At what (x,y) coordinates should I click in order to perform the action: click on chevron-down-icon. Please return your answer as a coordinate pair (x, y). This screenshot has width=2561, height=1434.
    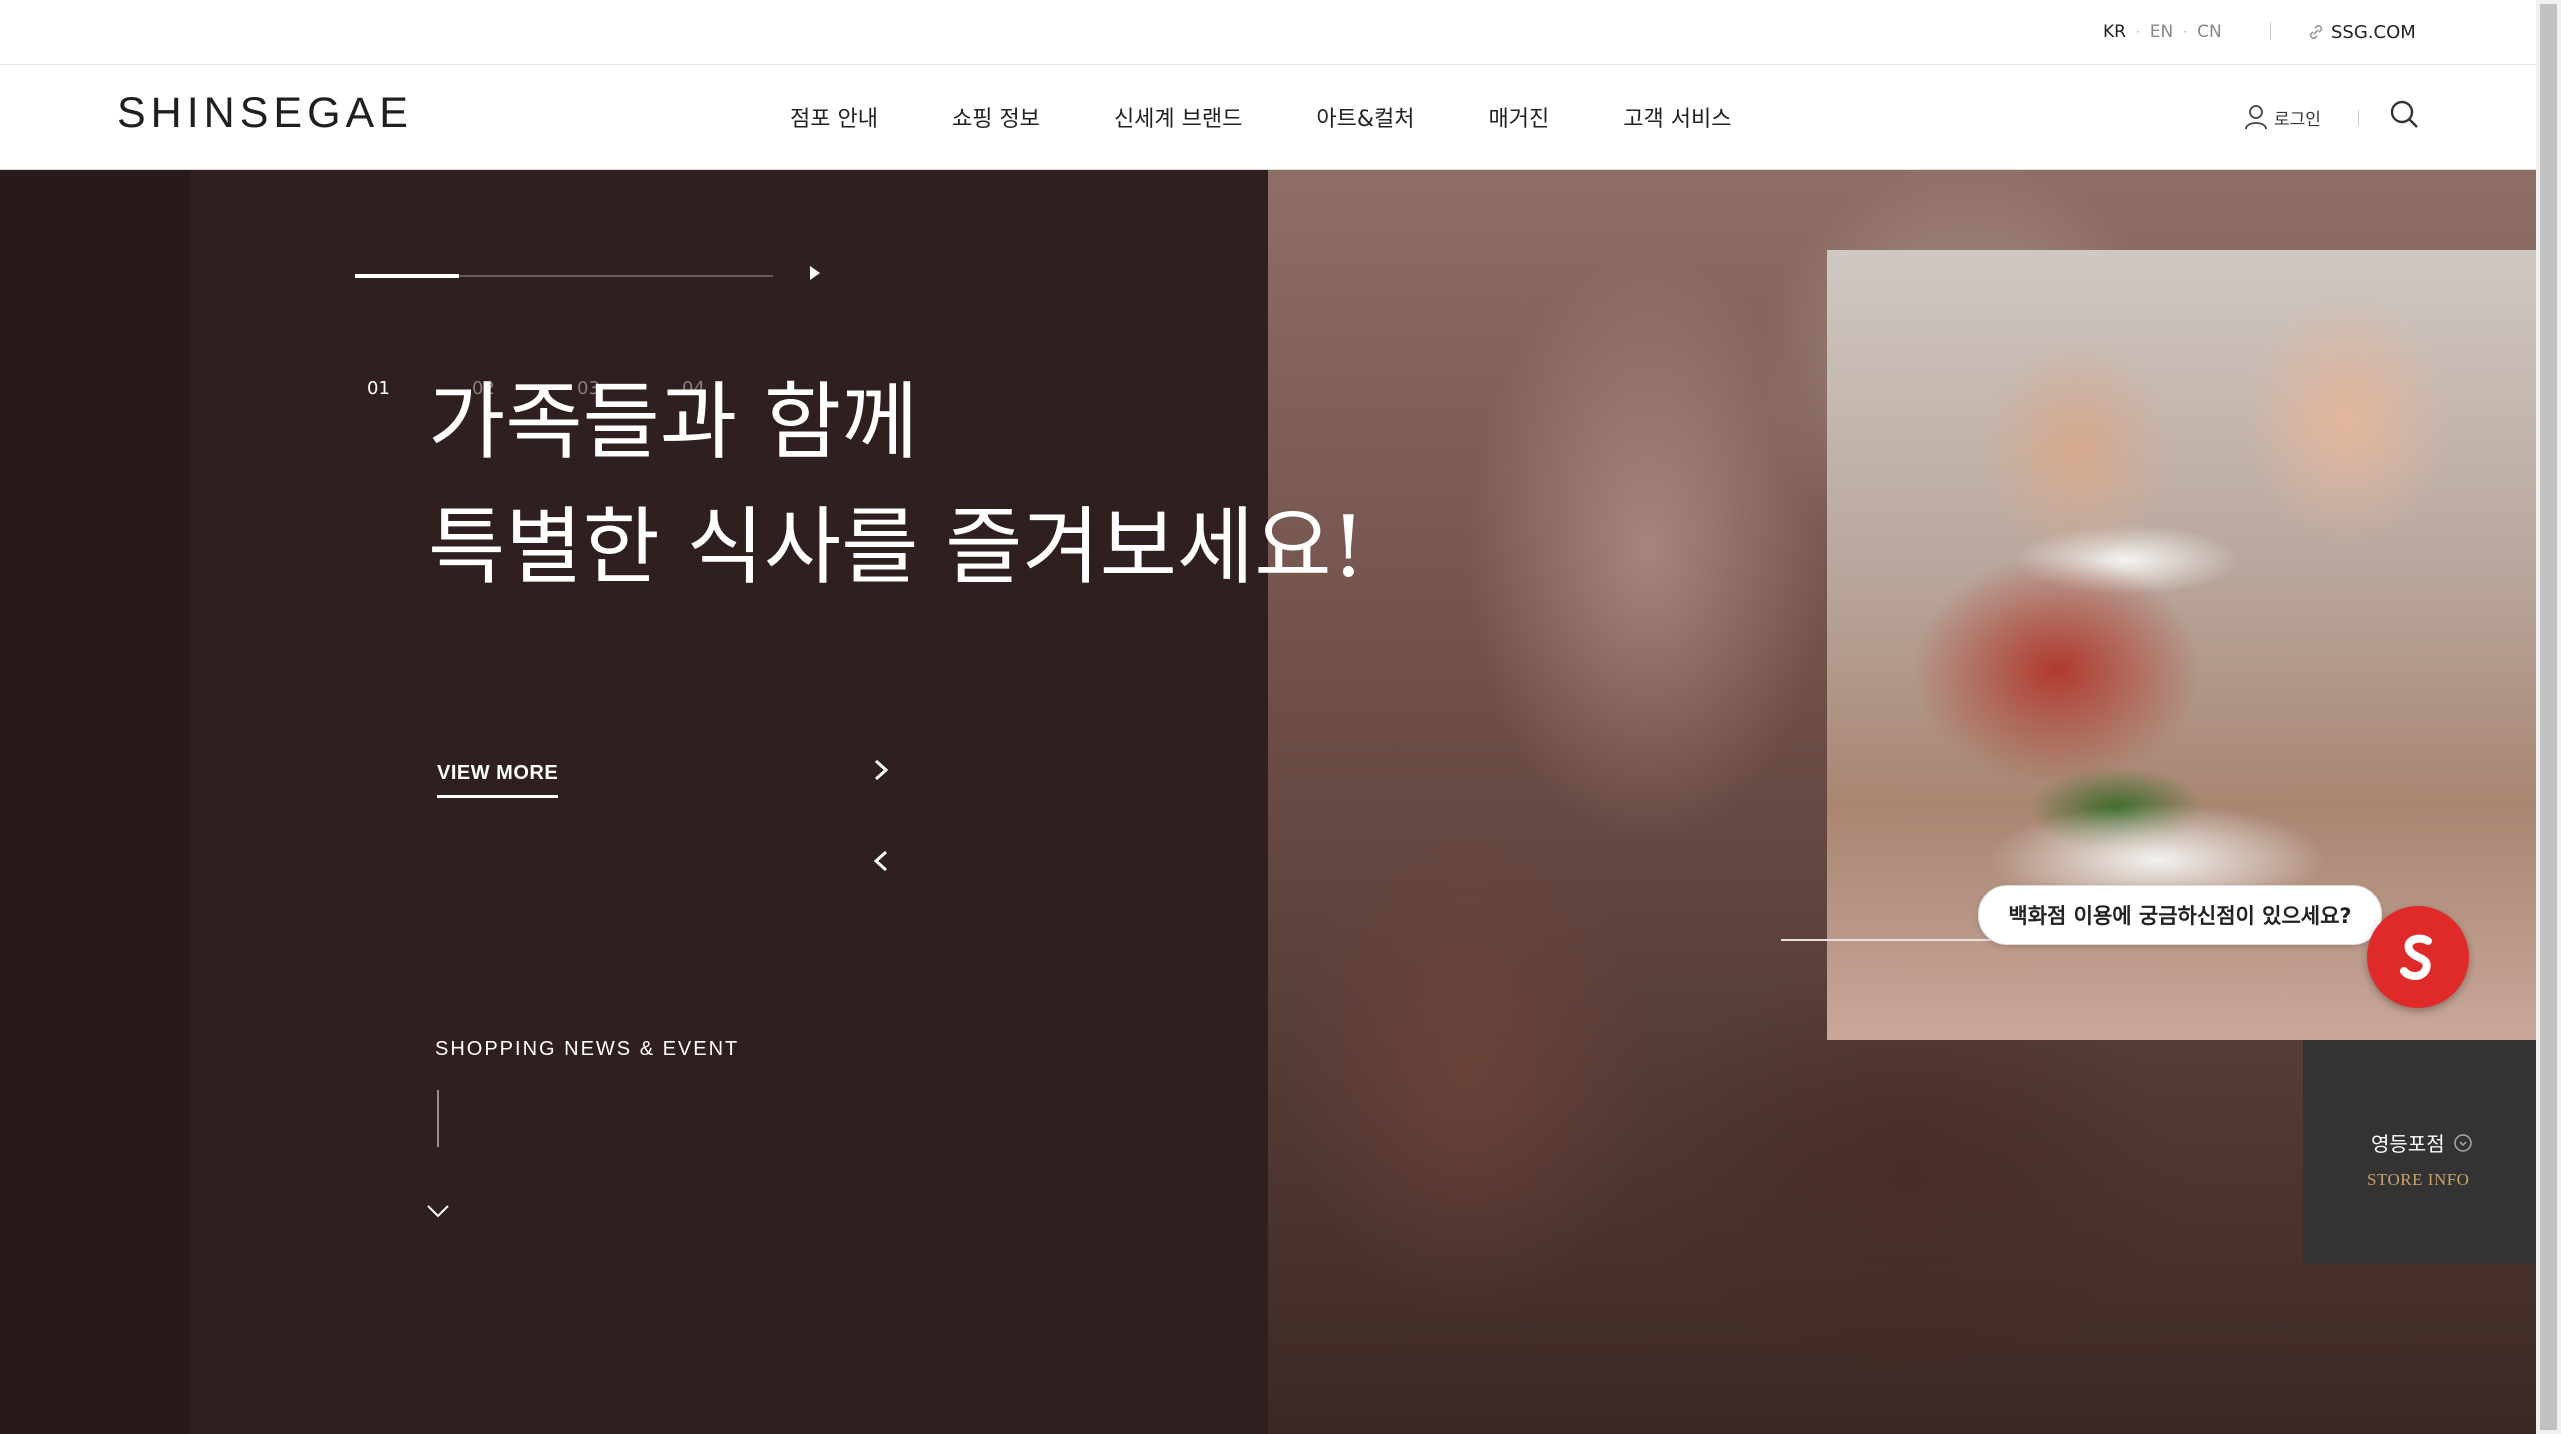
    Looking at the image, I should click on (438, 1211).